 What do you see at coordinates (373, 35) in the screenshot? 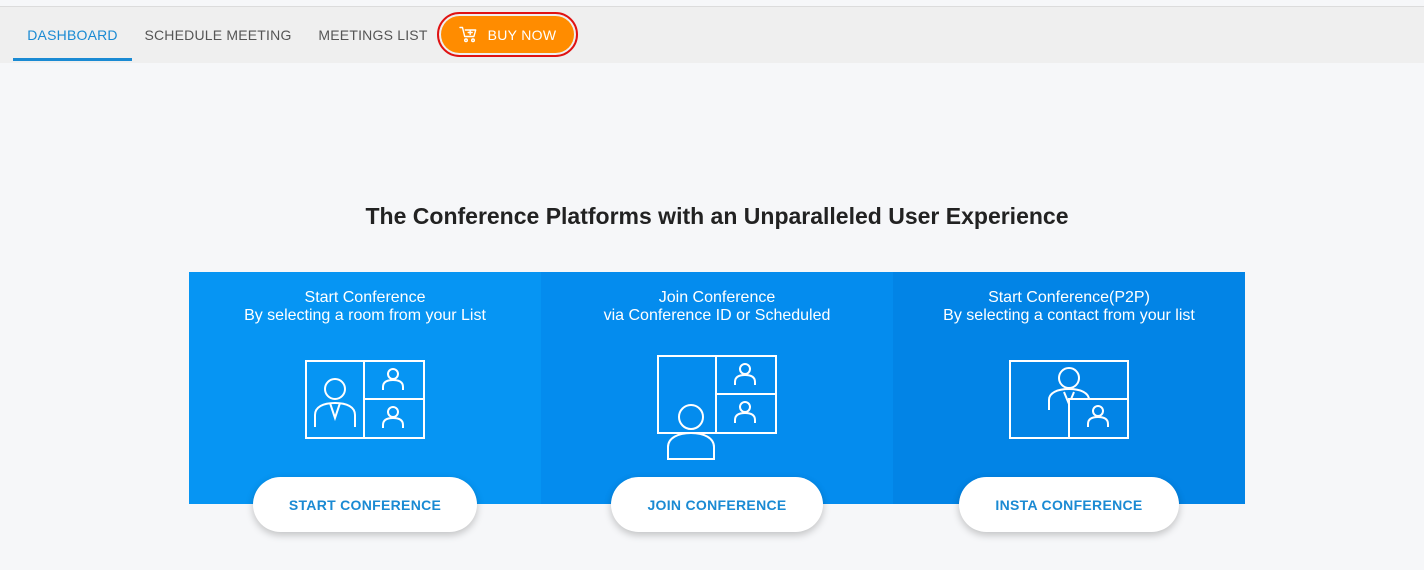
I see `tab-meetings-list: MEETINGS LIST` at bounding box center [373, 35].